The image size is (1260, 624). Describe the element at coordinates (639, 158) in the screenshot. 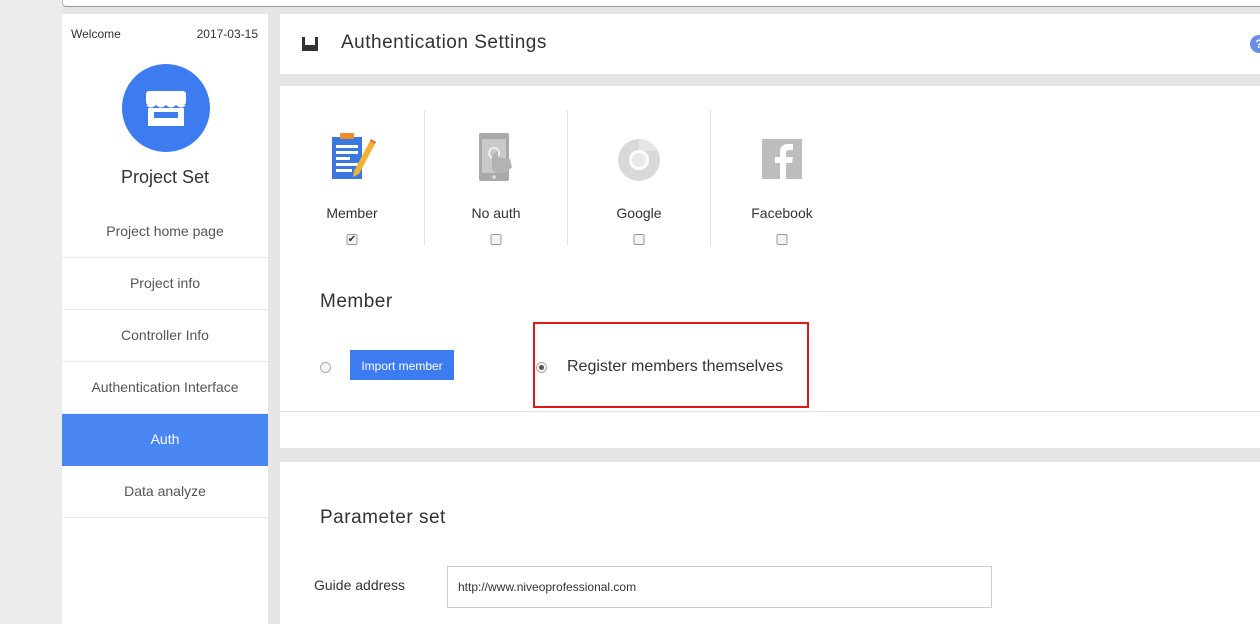

I see `chrome-icon` at that location.